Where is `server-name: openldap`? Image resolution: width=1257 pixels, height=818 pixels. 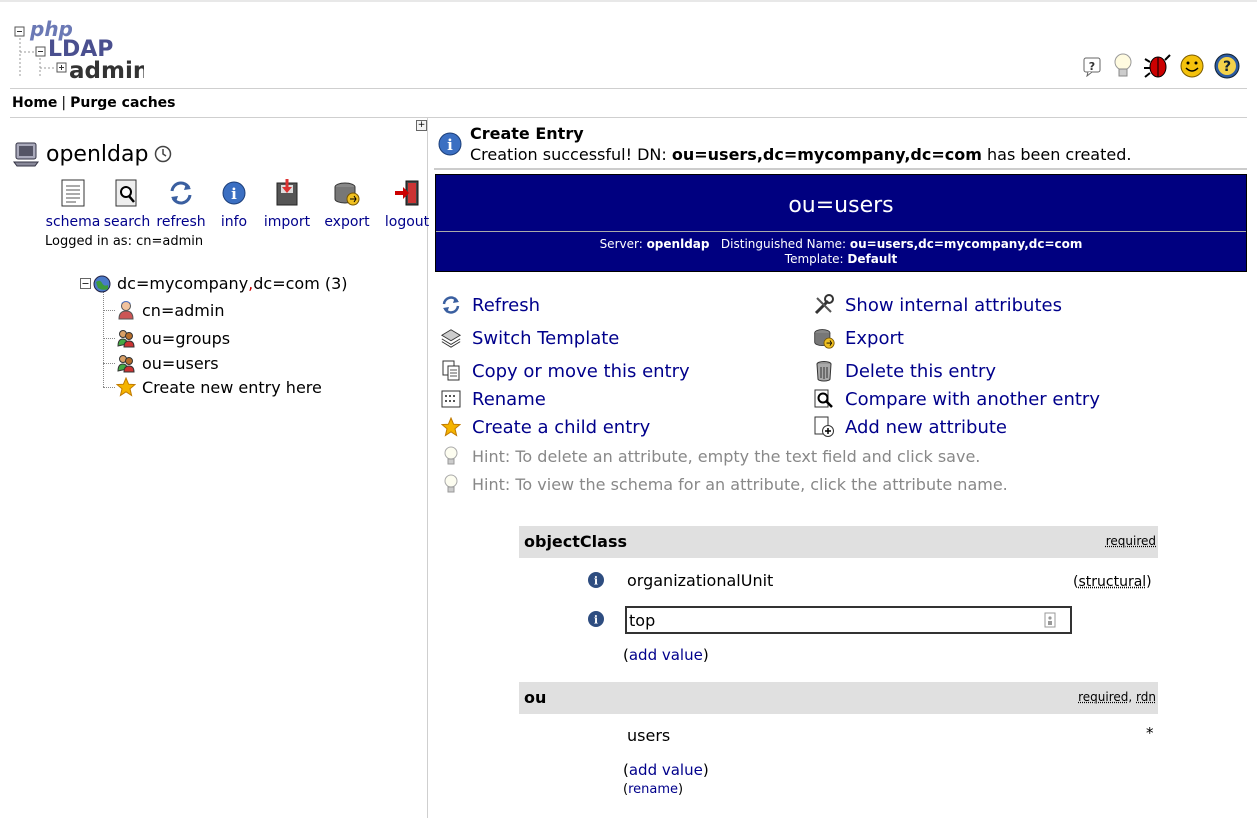 server-name: openldap is located at coordinates (97, 154).